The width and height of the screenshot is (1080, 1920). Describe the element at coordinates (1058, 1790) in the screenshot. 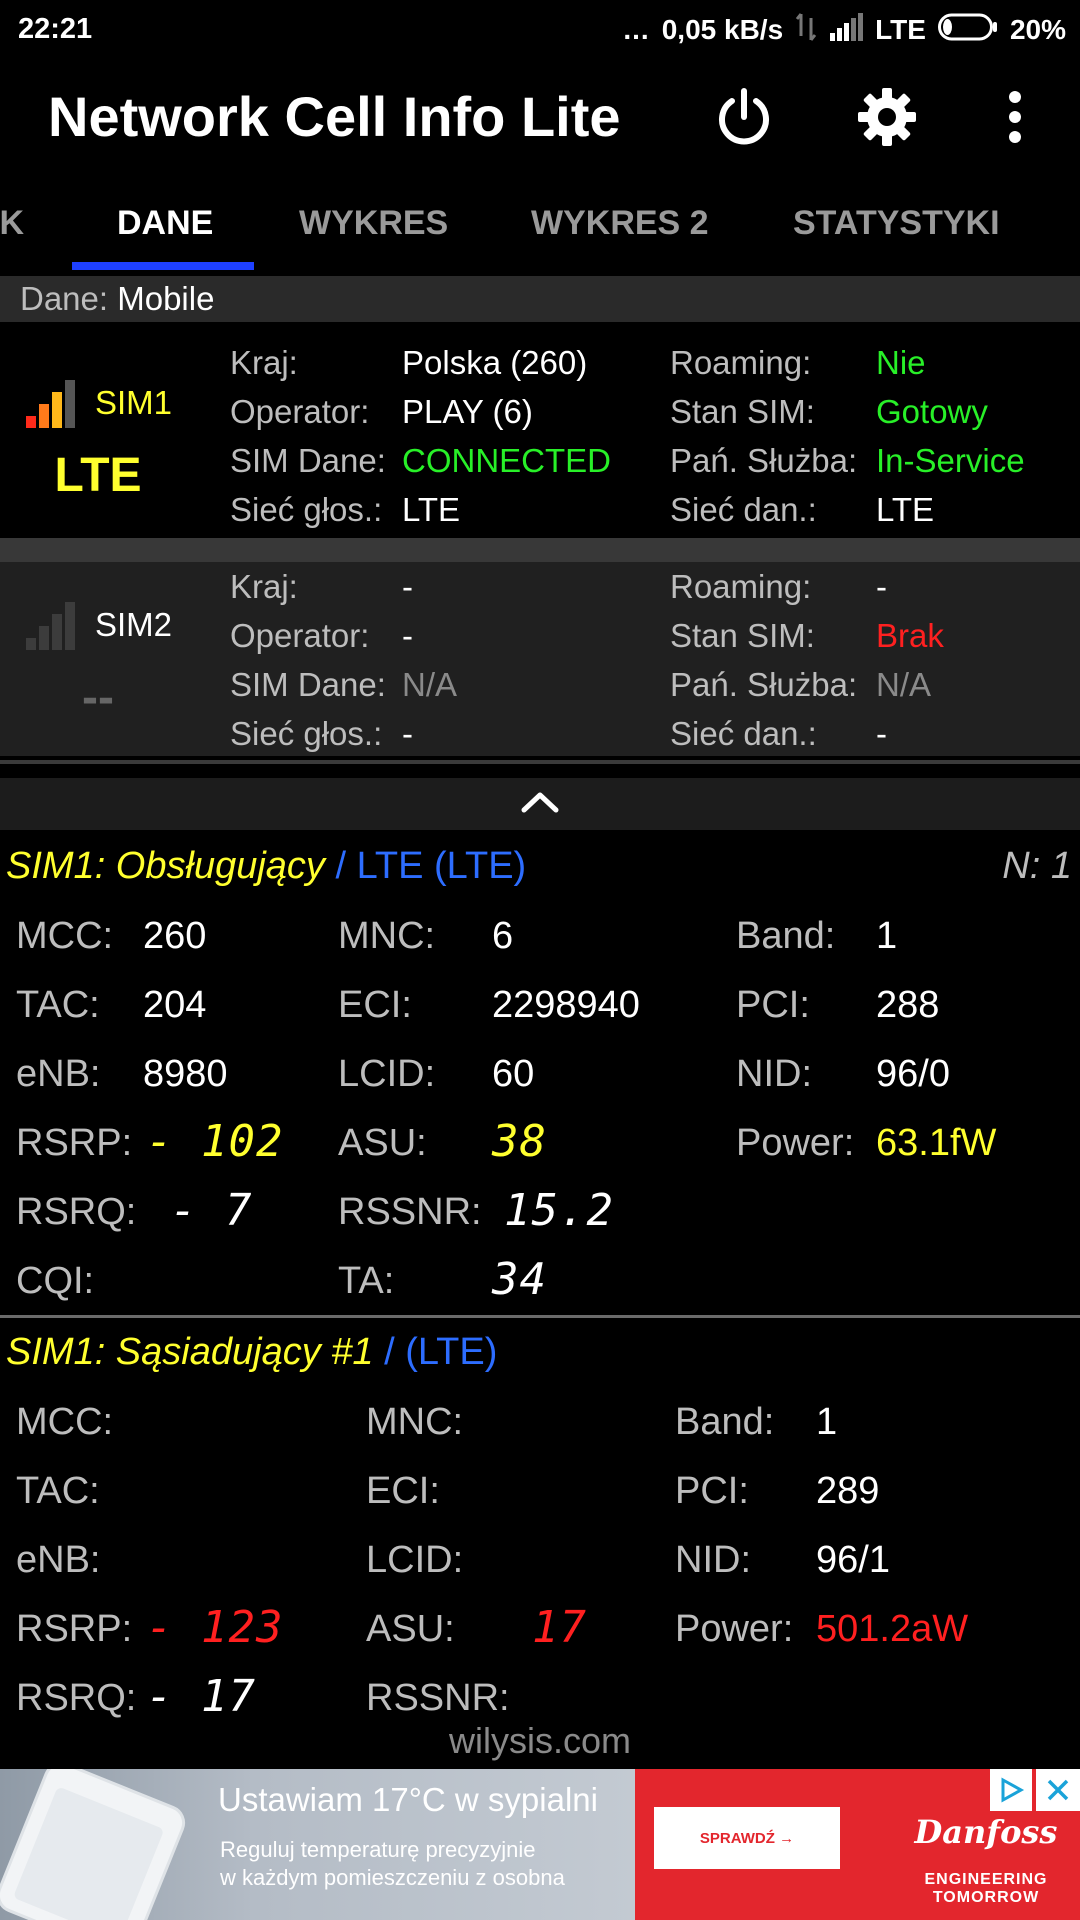

I see `ad-close-icon` at that location.